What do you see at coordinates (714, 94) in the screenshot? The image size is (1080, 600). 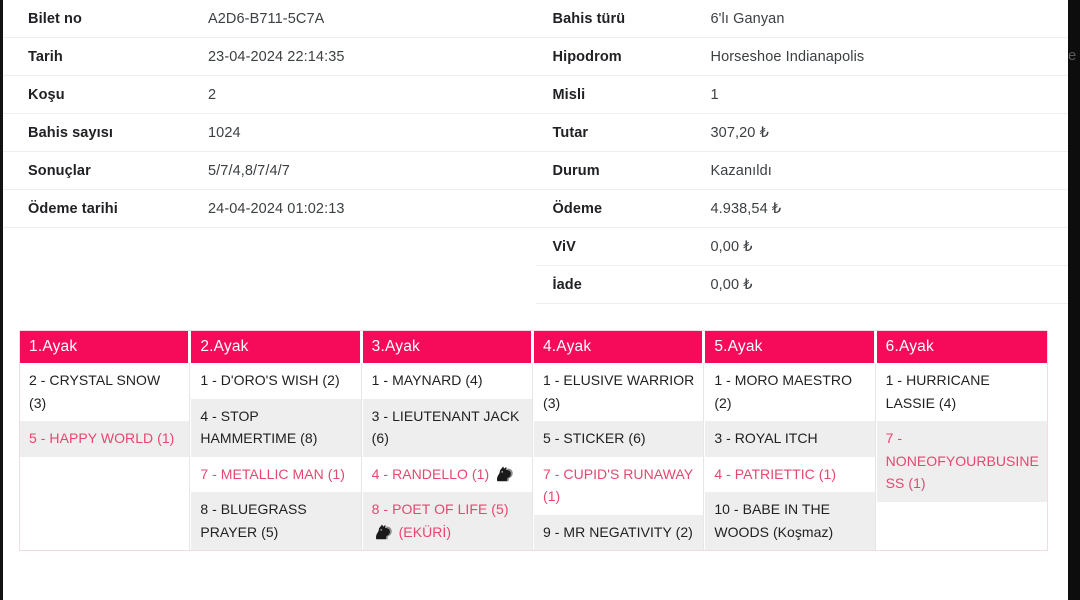 I see `info-value: 1` at bounding box center [714, 94].